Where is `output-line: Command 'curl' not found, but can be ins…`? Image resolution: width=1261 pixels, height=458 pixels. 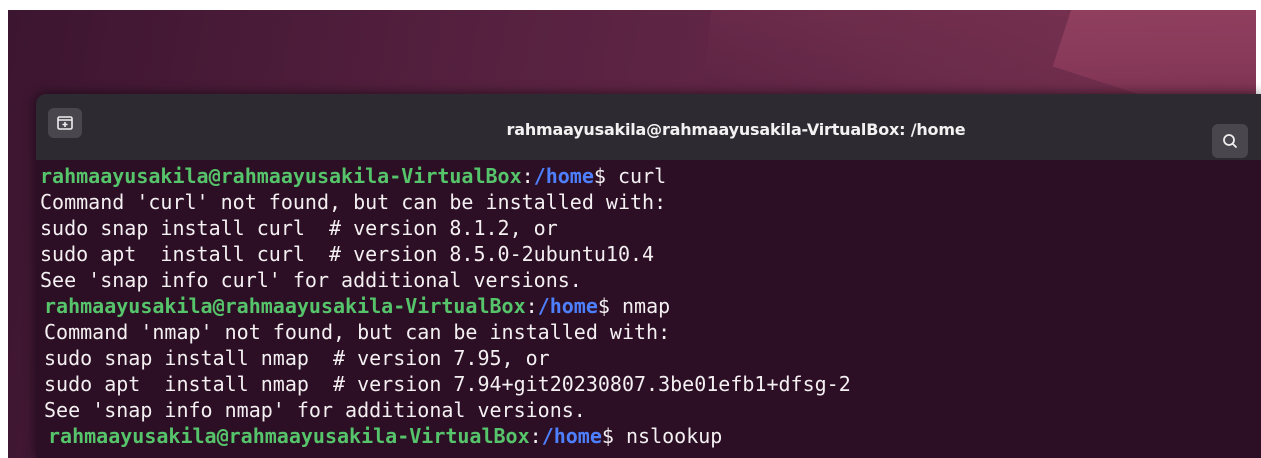 output-line: Command 'curl' not found, but can be ins… is located at coordinates (353, 202).